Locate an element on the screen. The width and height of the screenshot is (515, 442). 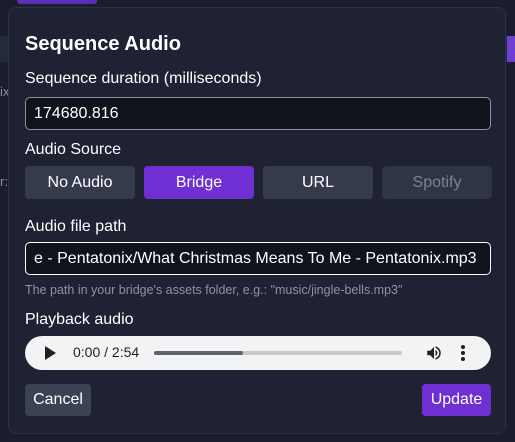
audio-source-label: Audio Source is located at coordinates (73, 149).